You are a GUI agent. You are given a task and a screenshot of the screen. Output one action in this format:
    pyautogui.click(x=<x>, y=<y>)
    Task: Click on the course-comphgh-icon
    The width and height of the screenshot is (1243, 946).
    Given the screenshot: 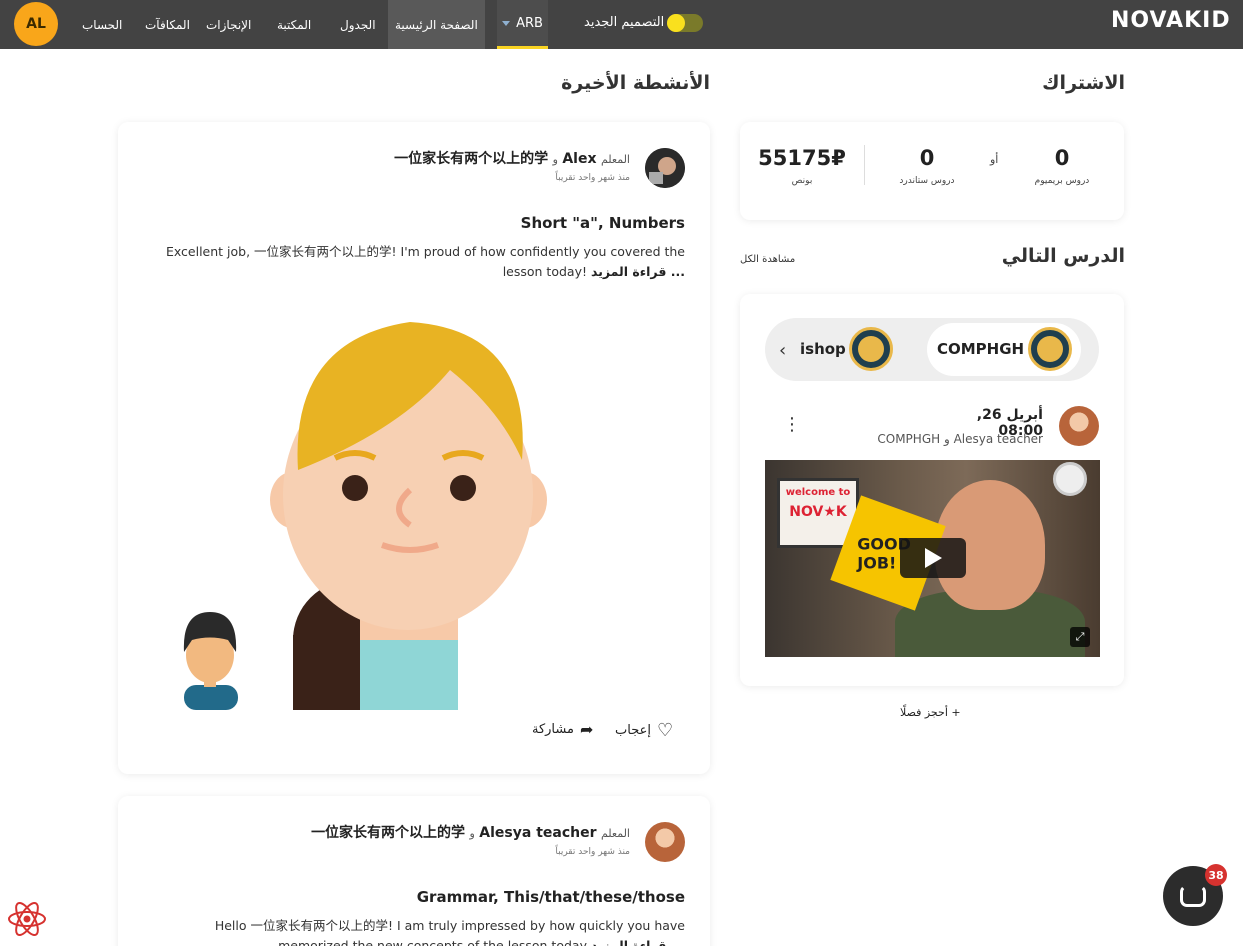 What is the action you would take?
    pyautogui.click(x=1050, y=349)
    